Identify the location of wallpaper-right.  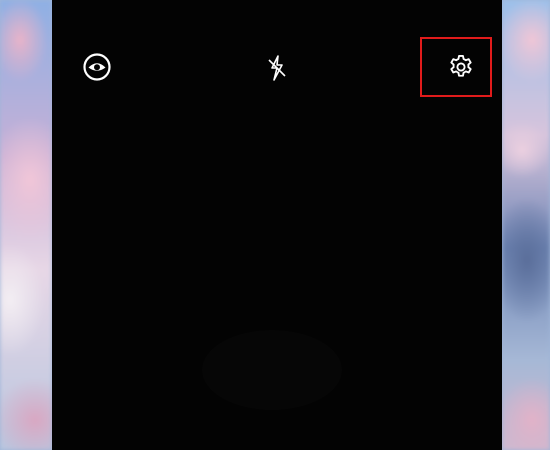
(526, 225).